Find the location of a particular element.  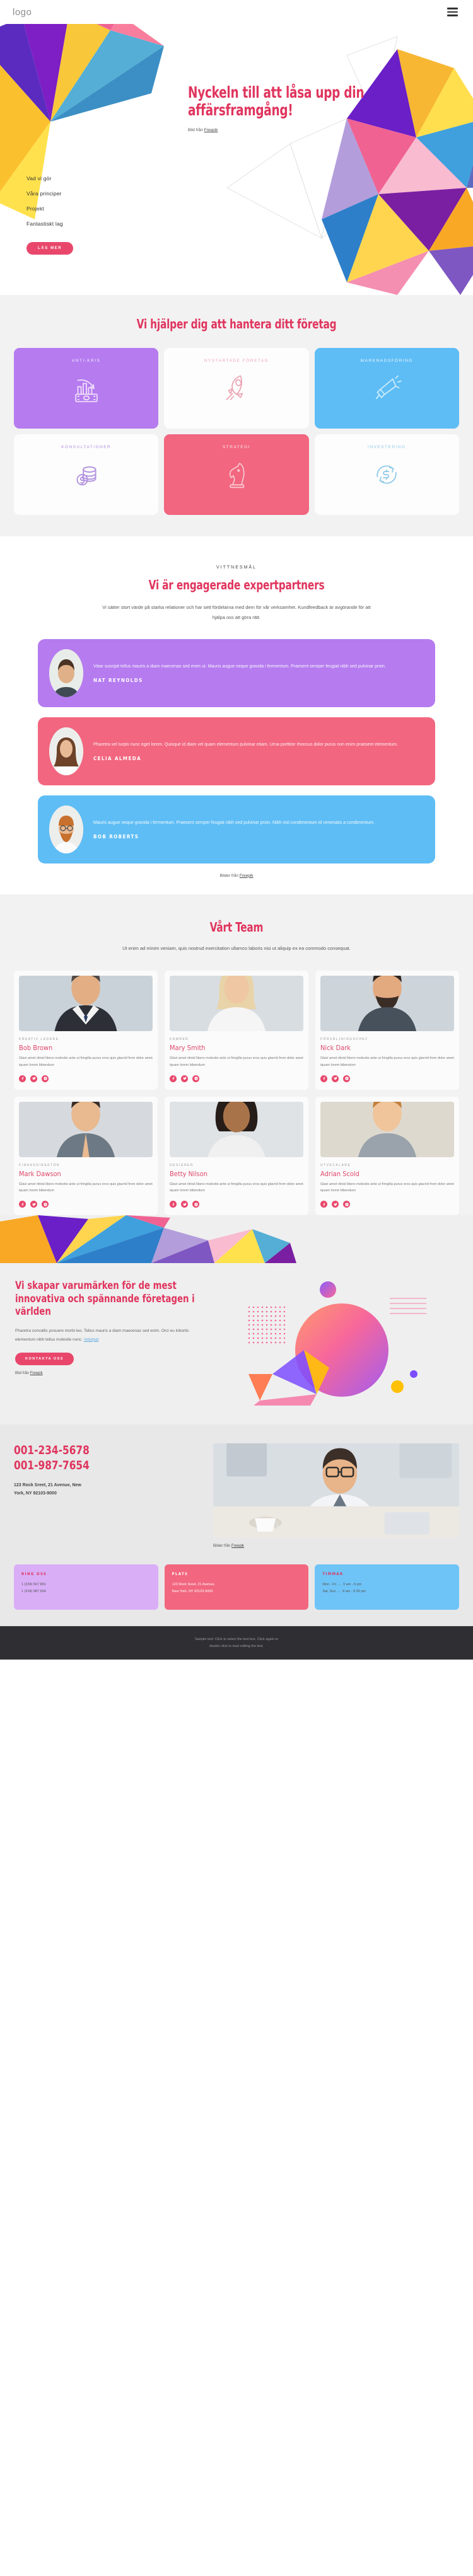

dollar-refresh-icon is located at coordinates (387, 475).